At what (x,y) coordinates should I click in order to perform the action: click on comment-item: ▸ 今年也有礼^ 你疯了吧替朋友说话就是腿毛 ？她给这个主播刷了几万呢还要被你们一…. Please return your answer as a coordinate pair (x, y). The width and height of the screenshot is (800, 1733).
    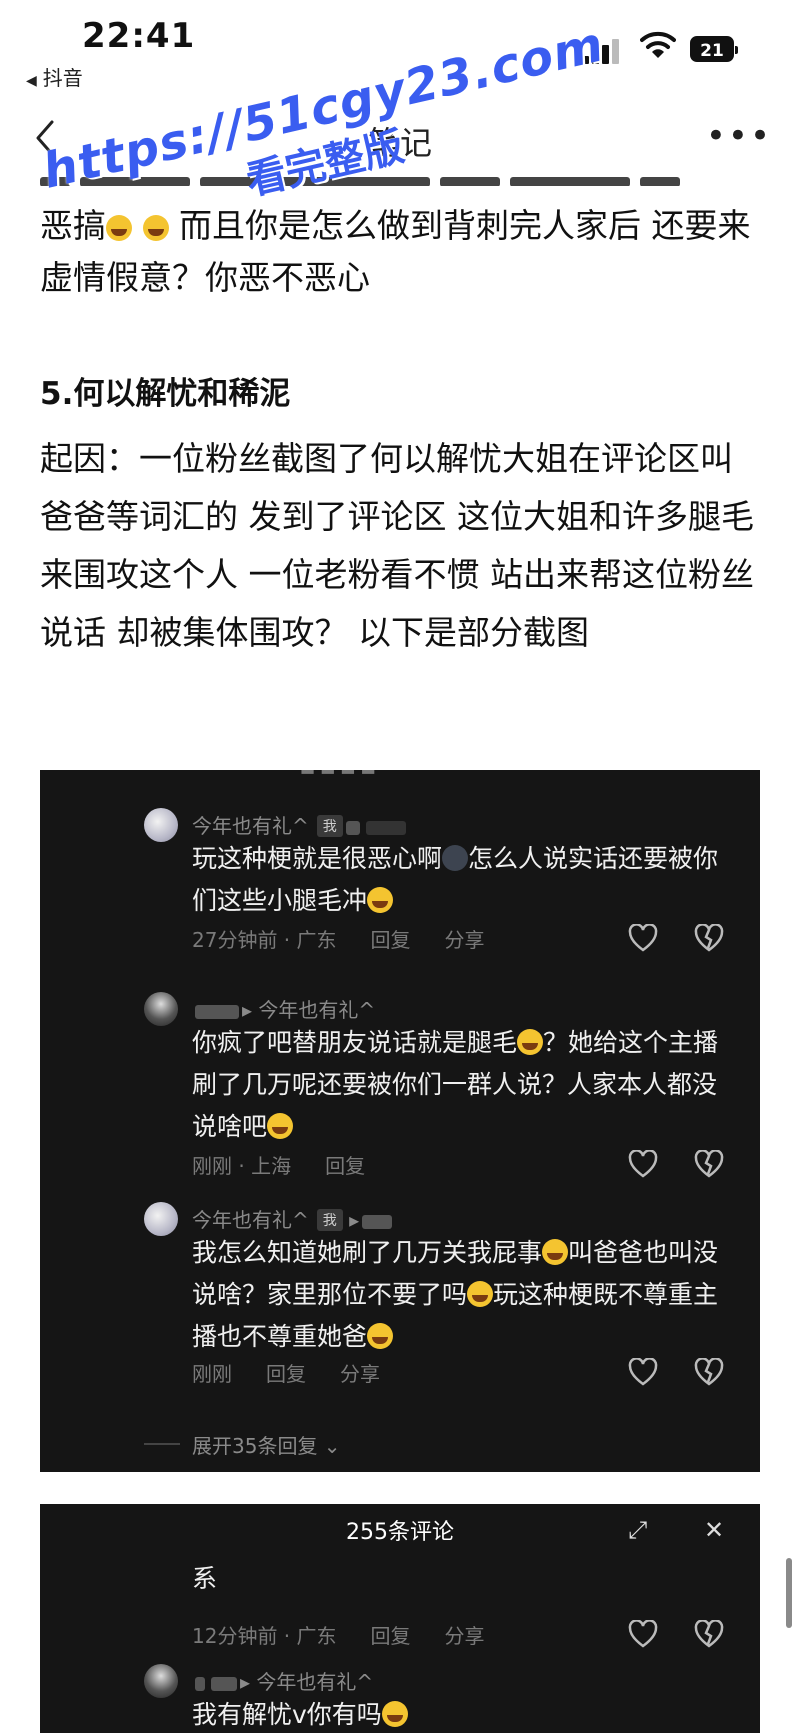
    Looking at the image, I should click on (400, 1097).